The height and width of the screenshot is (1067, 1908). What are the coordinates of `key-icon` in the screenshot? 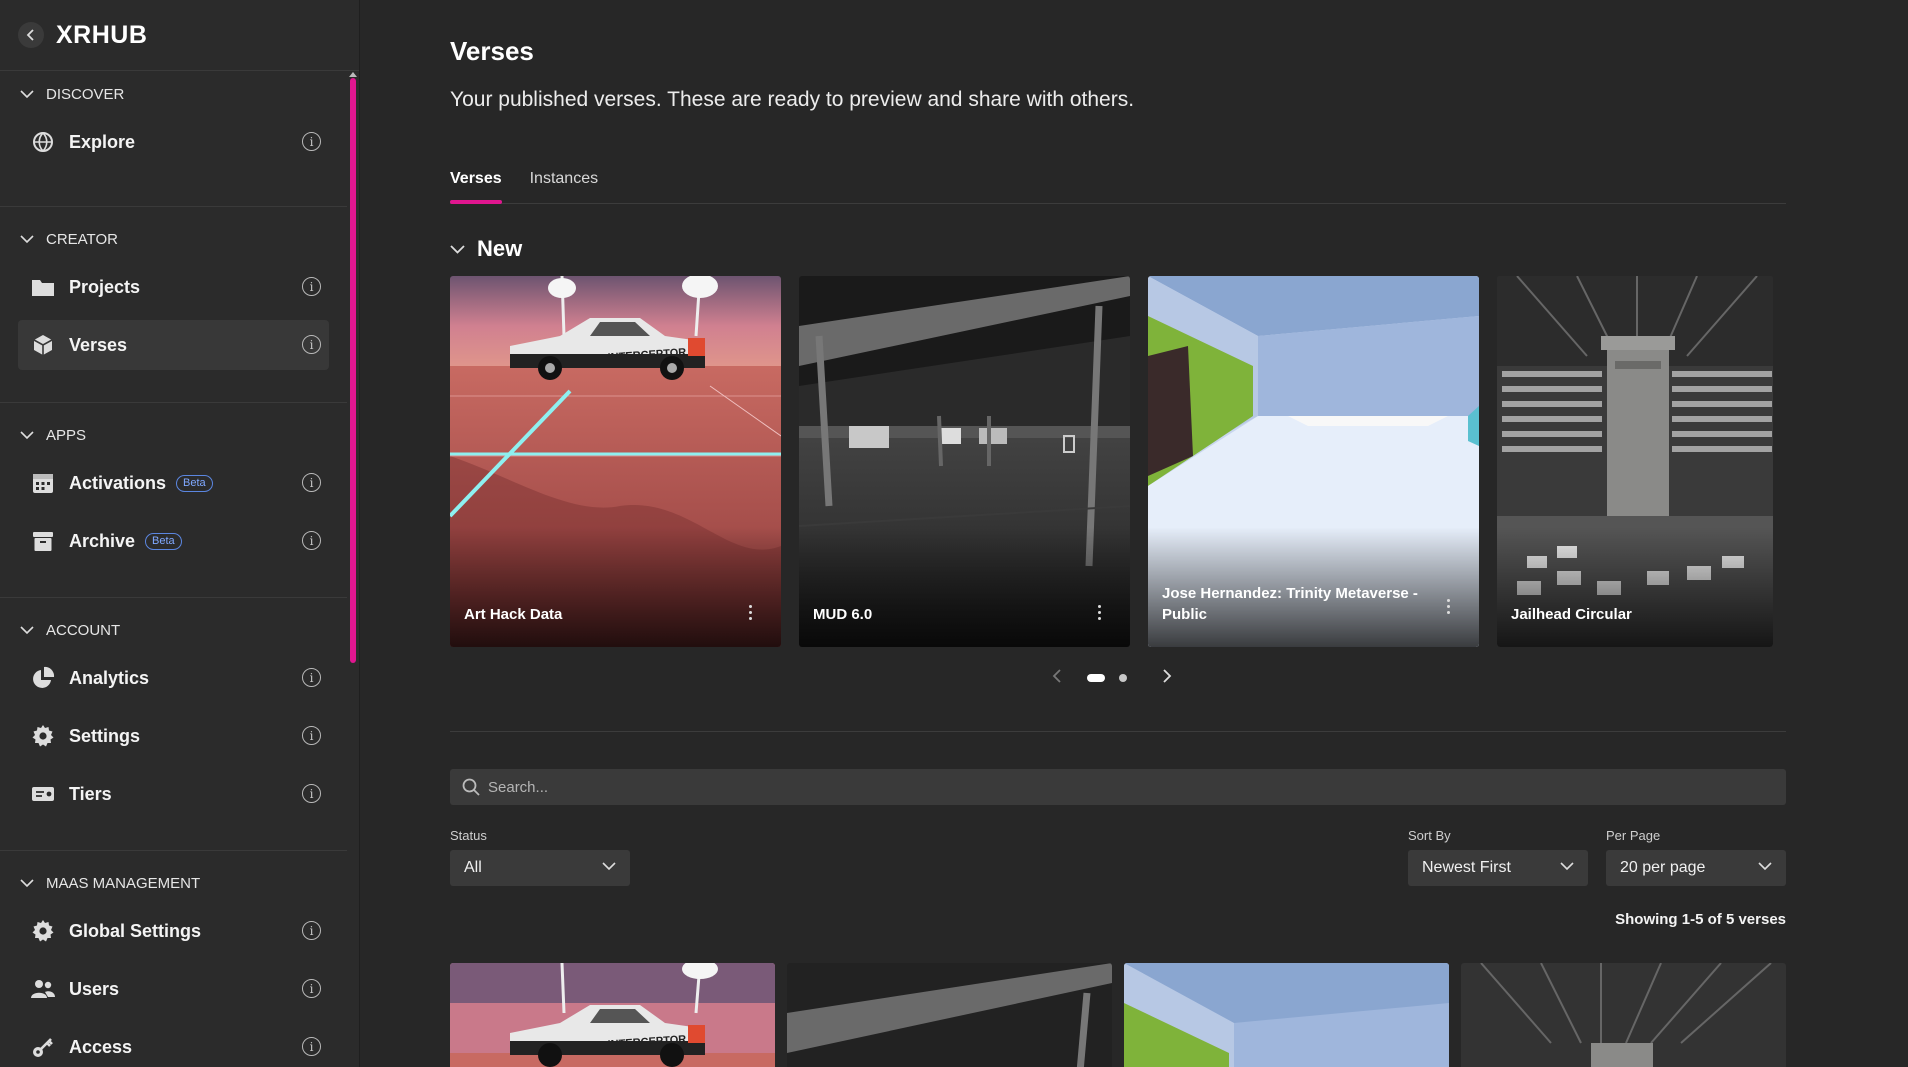 It's located at (43, 1047).